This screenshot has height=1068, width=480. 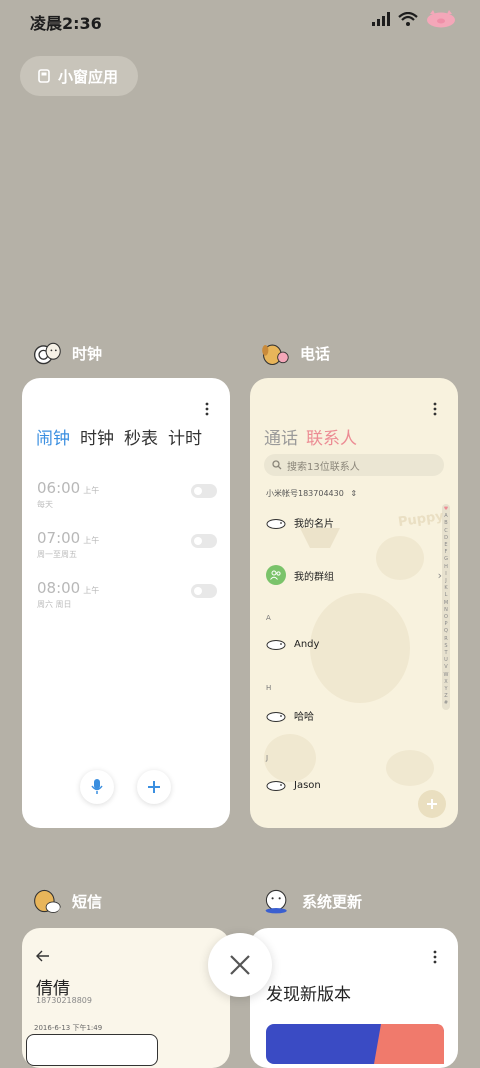 I want to click on small-window-label: 小窗应用, so click(x=88, y=76).